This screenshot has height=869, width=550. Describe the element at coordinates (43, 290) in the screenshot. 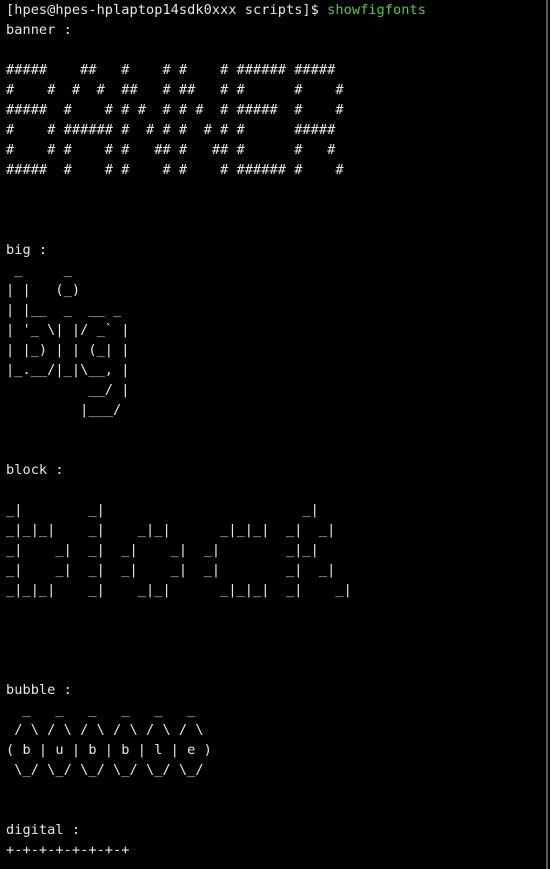

I see `big-art-line: | | (_)` at that location.